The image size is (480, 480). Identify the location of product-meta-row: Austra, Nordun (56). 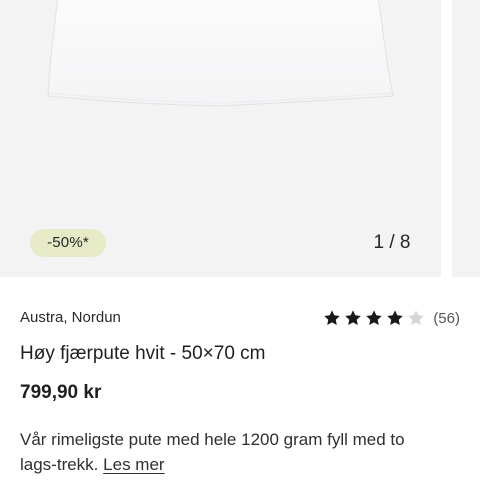
(240, 319).